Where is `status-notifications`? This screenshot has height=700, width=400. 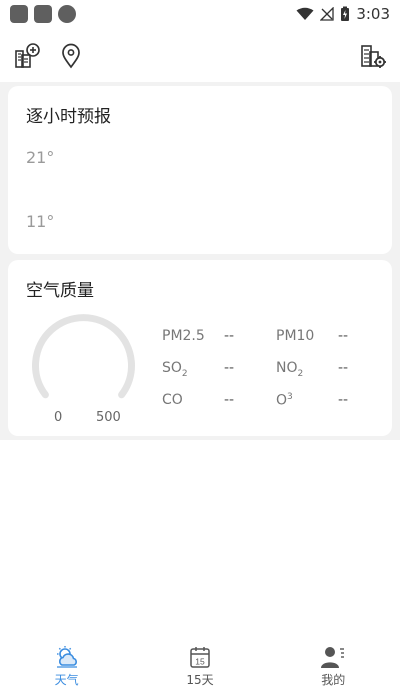
status-notifications is located at coordinates (43, 14).